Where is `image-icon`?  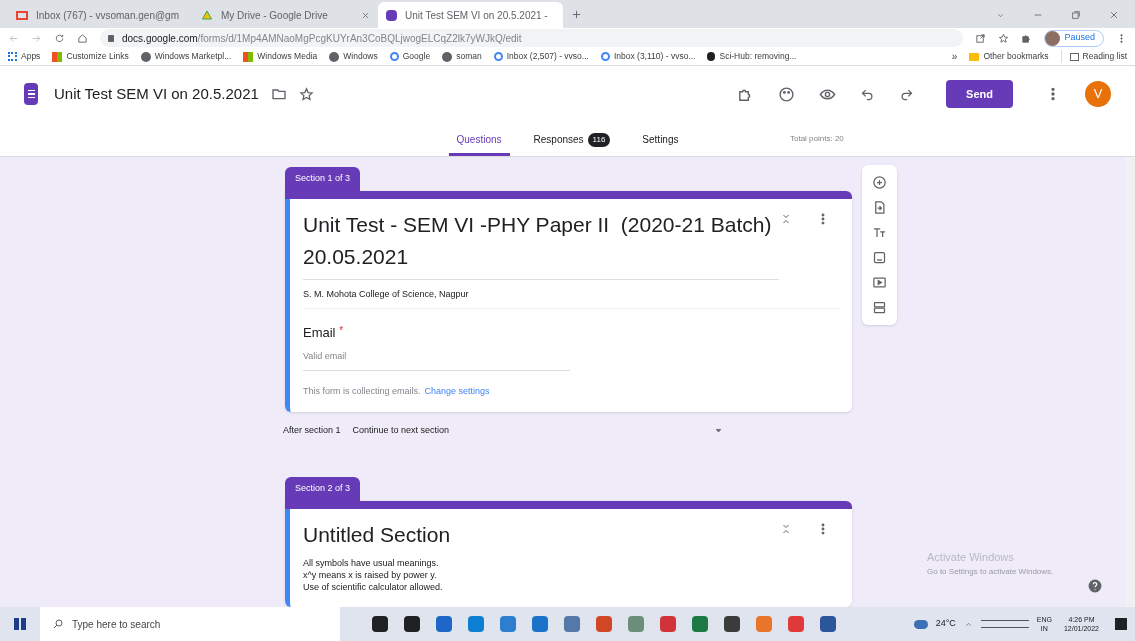 image-icon is located at coordinates (879, 257).